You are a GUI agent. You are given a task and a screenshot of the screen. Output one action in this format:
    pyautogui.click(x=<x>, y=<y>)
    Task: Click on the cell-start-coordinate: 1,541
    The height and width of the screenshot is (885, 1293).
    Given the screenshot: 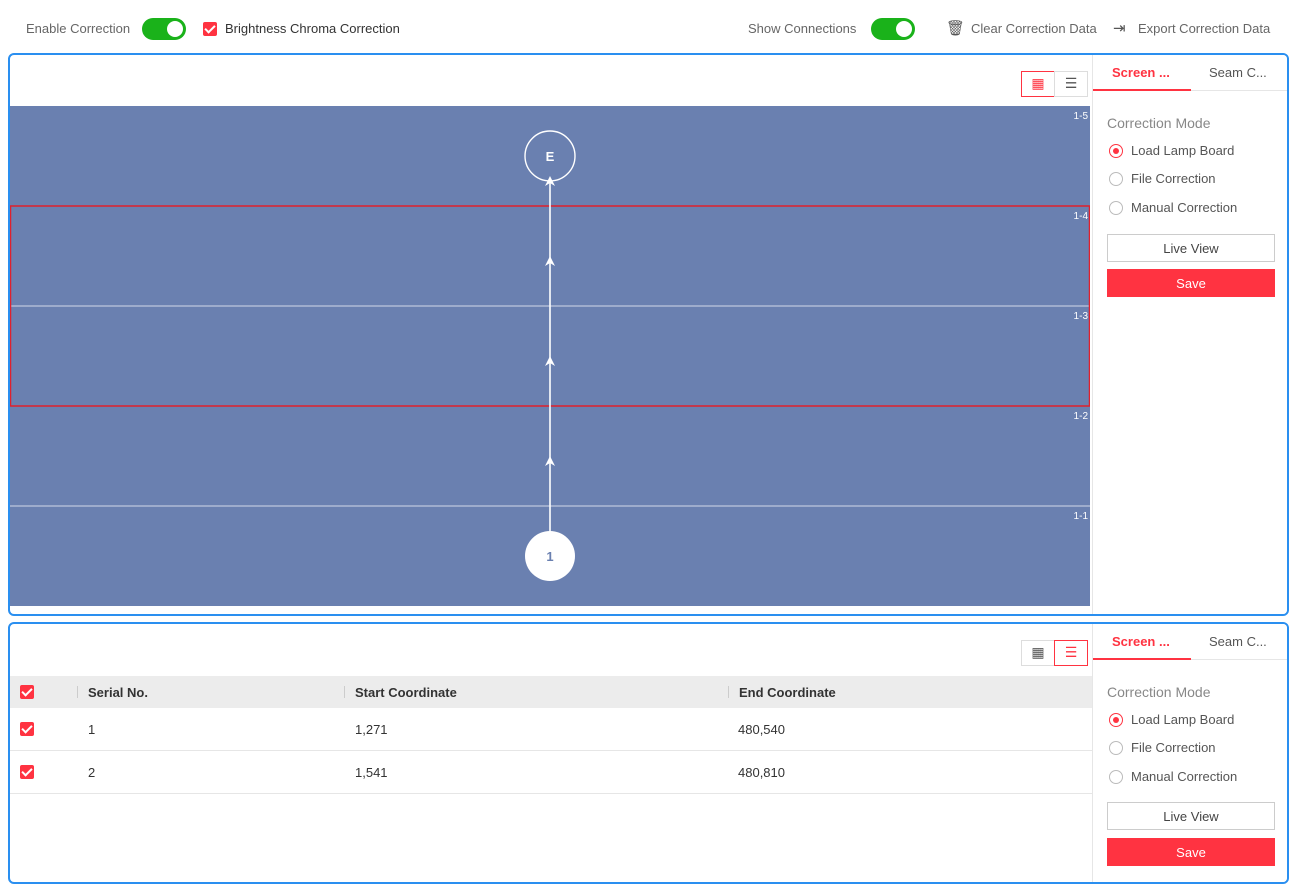 What is the action you would take?
    pyautogui.click(x=371, y=772)
    